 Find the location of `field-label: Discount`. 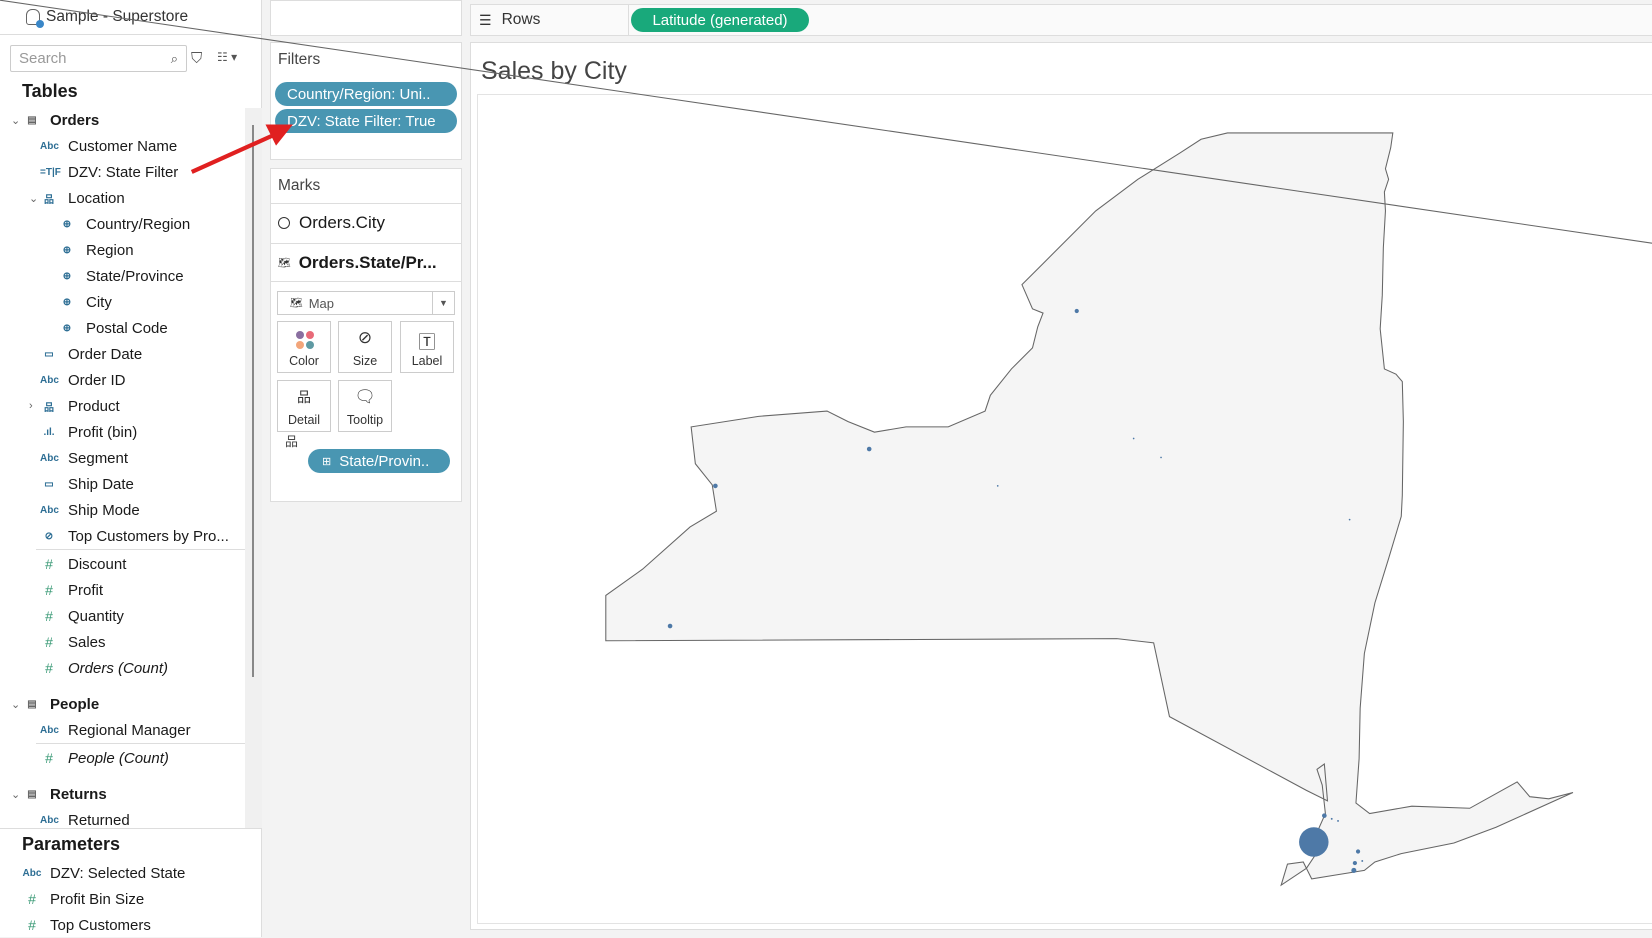

field-label: Discount is located at coordinates (97, 564).